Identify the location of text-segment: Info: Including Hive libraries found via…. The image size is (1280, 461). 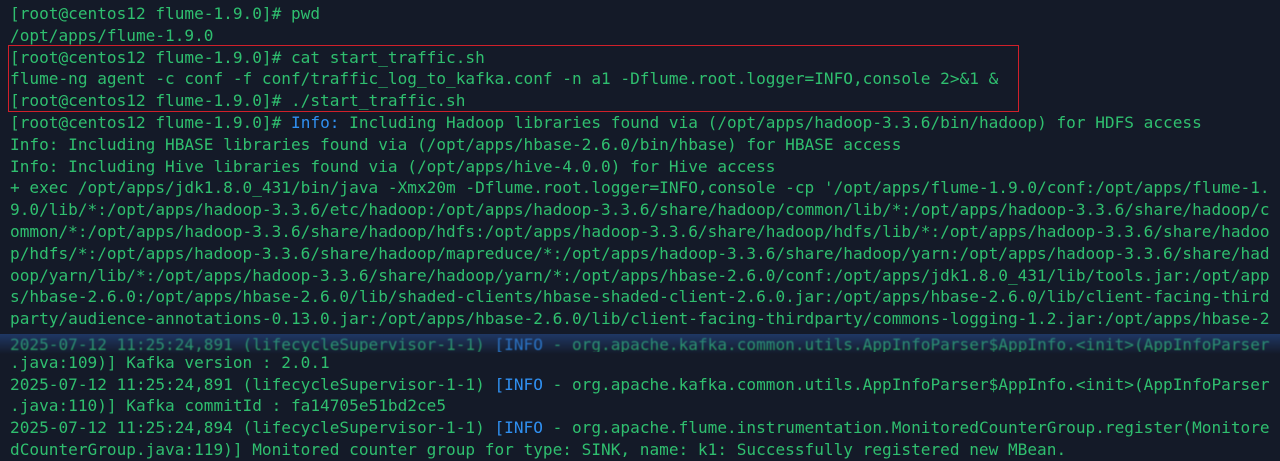
(393, 166).